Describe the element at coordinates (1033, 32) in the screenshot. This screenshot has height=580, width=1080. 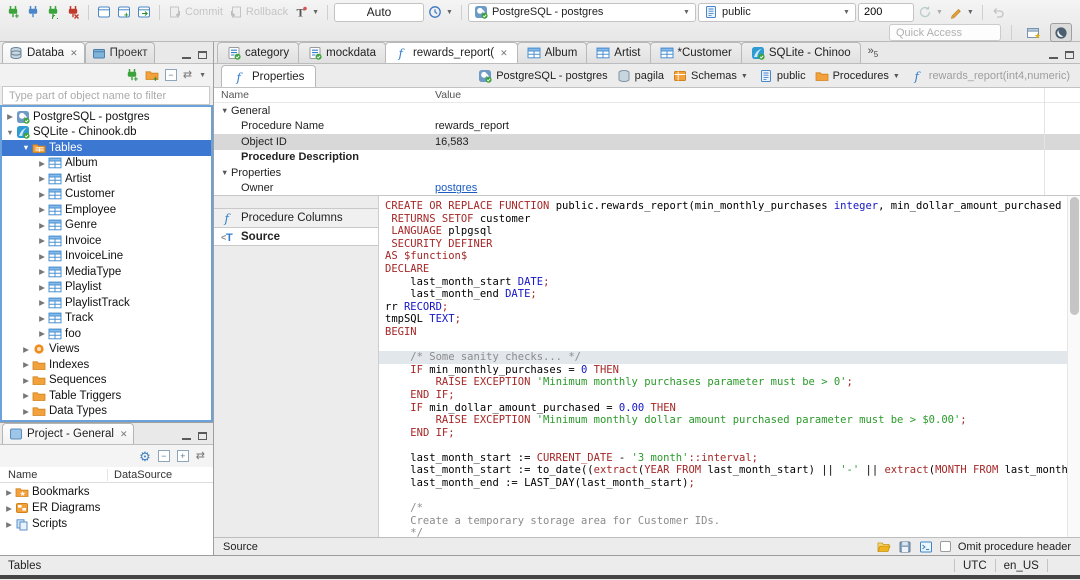
I see `open-perspective-button: ★` at that location.